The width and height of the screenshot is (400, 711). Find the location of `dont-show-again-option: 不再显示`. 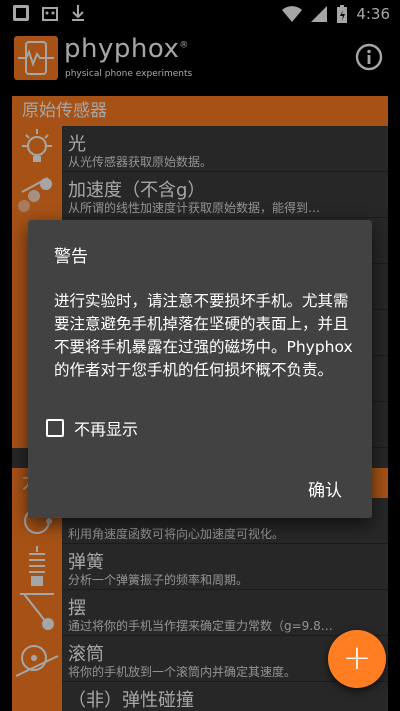

dont-show-again-option: 不再显示 is located at coordinates (92, 428).